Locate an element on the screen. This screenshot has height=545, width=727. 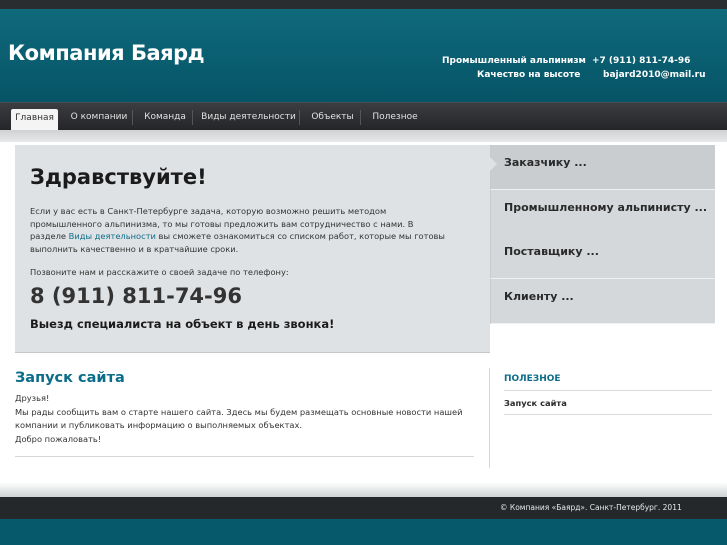
header-phone: +7 (911) 811-74-96 is located at coordinates (641, 61).